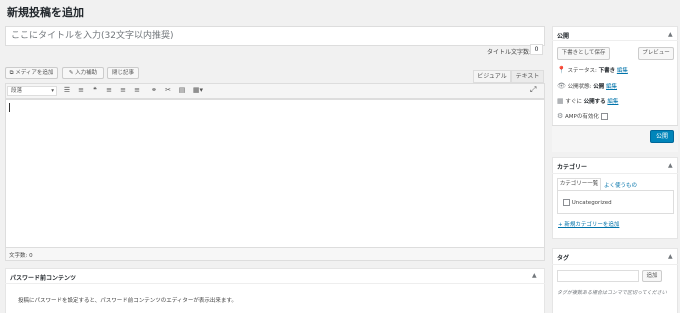 This screenshot has width=680, height=313. Describe the element at coordinates (527, 76) in the screenshot. I see `tab-text: テキスト` at that location.